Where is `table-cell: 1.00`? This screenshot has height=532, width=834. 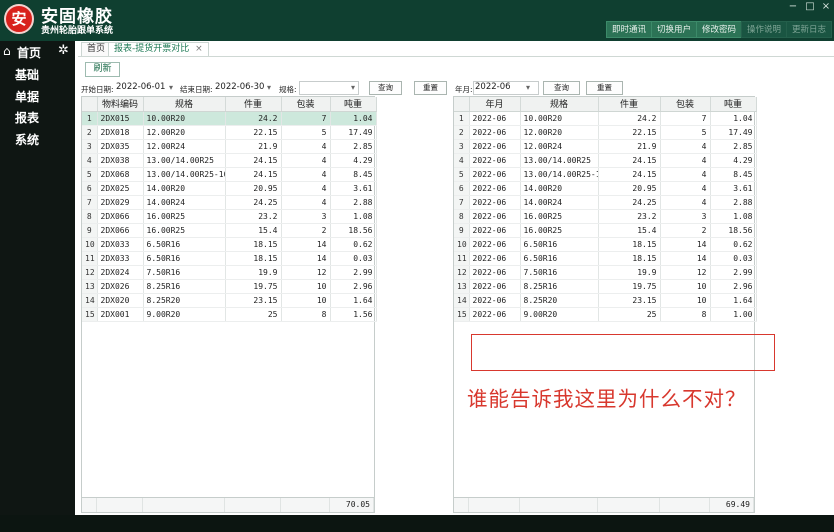
table-cell: 1.00 is located at coordinates (733, 314).